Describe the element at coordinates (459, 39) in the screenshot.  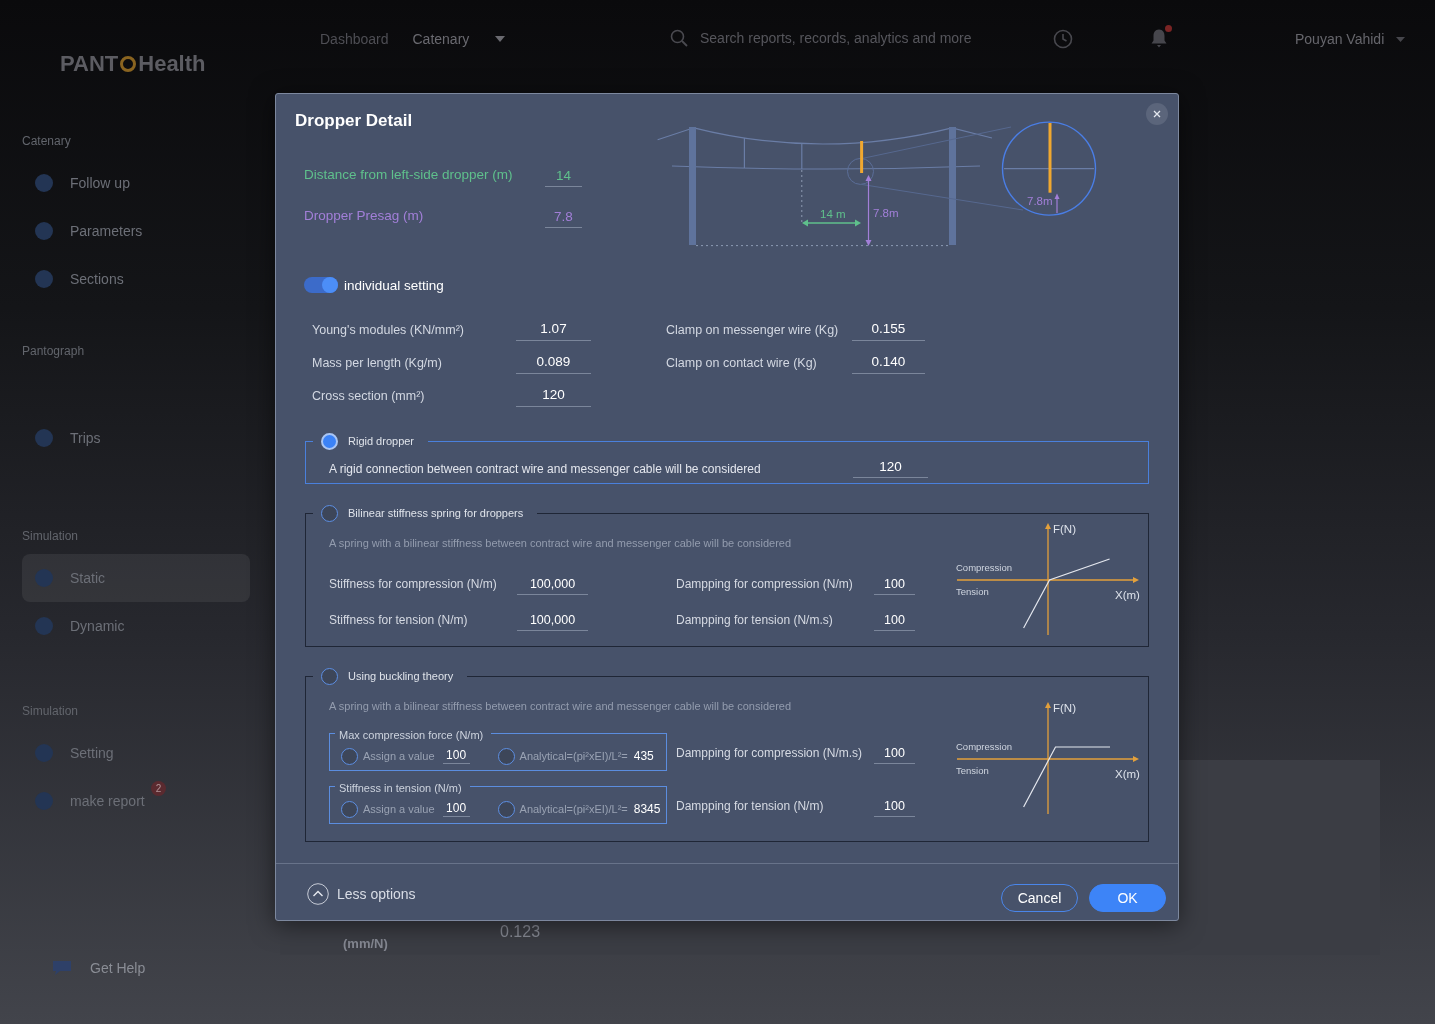
I see `nav-tab: Catenary` at that location.